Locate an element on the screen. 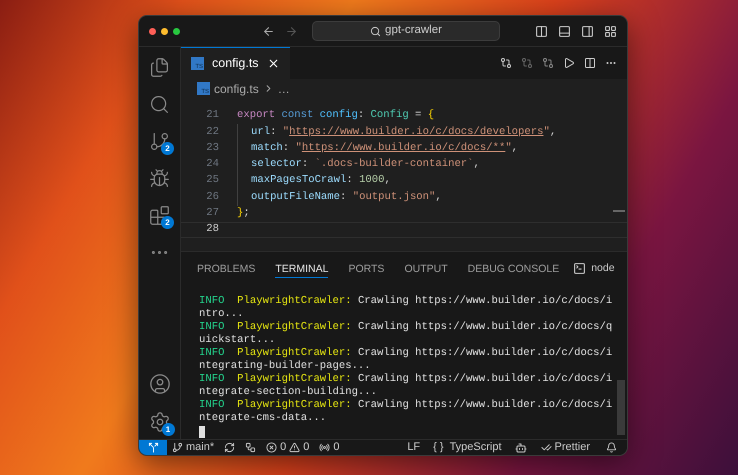 This screenshot has width=738, height=475. graph-icon is located at coordinates (250, 447).